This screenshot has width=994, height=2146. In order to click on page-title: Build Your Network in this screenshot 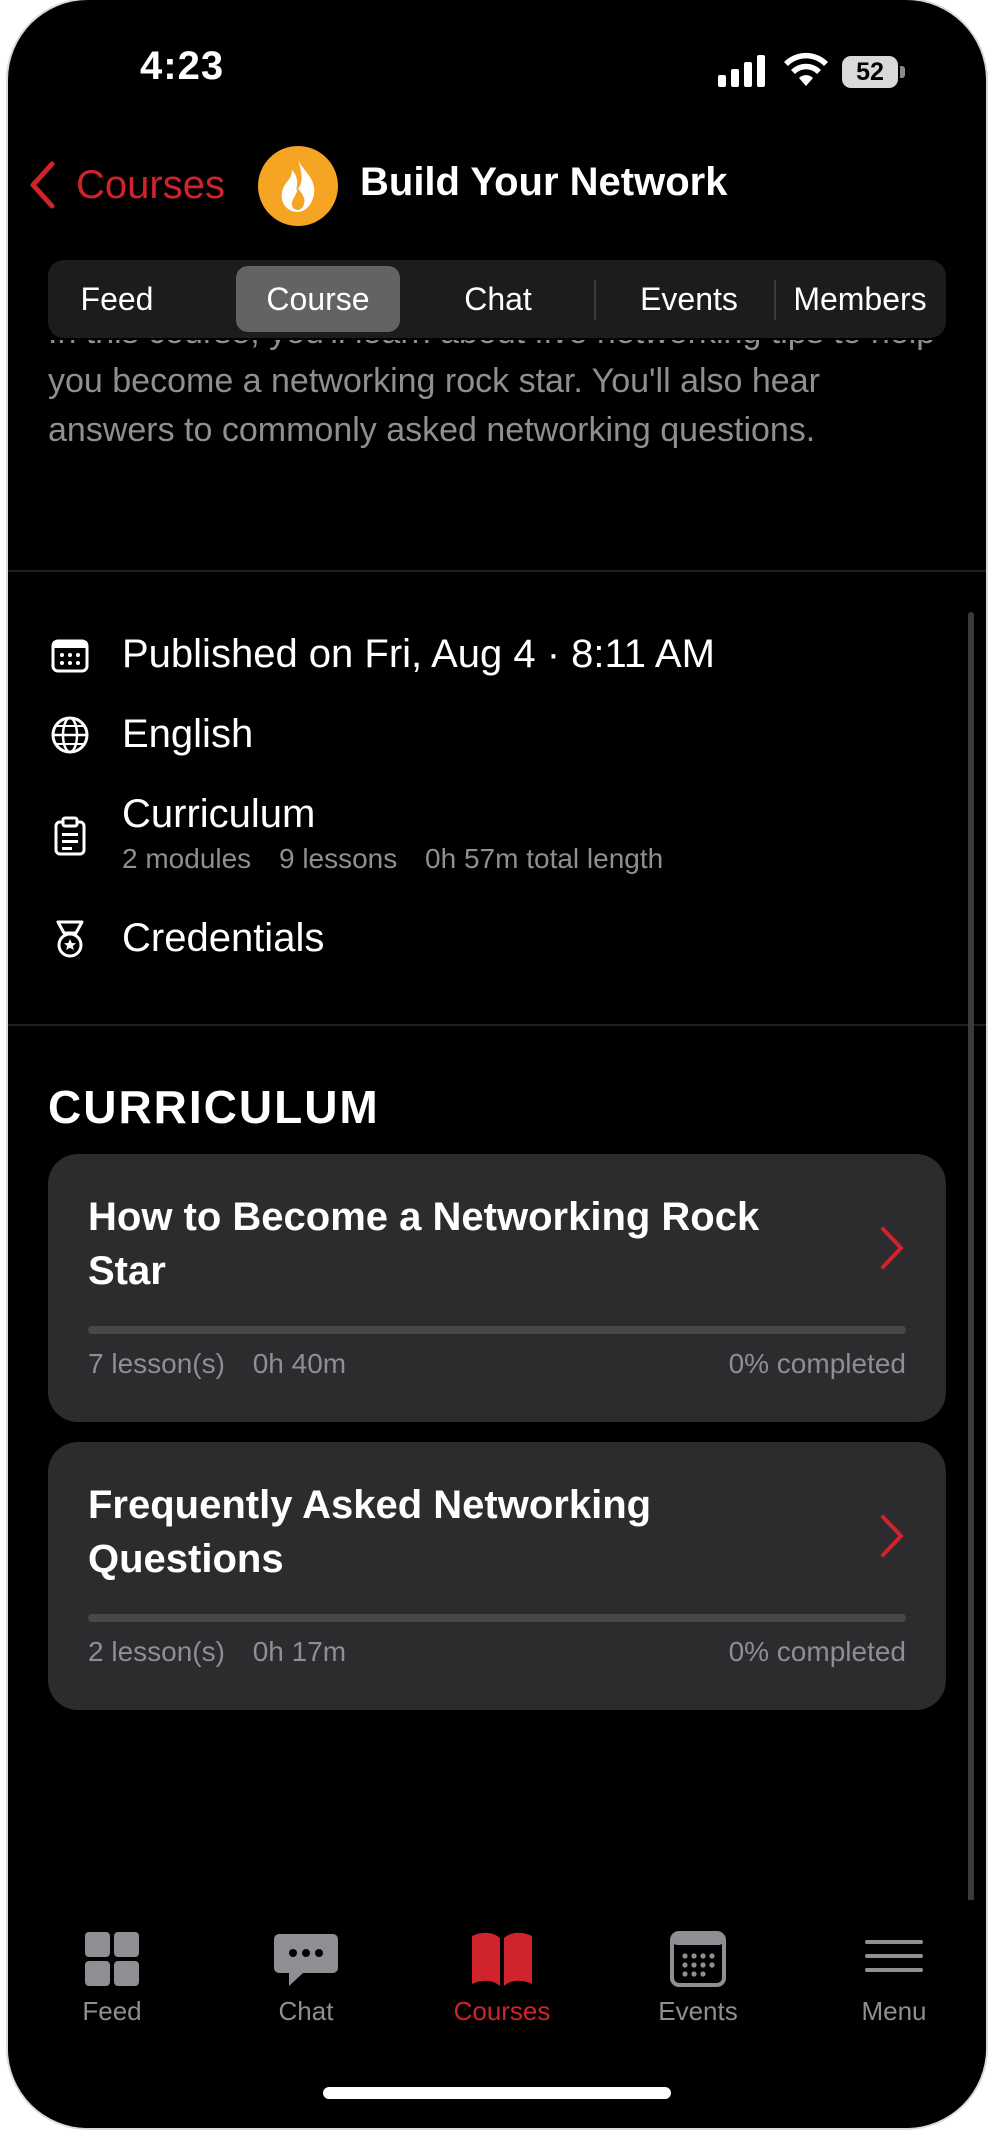, I will do `click(544, 182)`.